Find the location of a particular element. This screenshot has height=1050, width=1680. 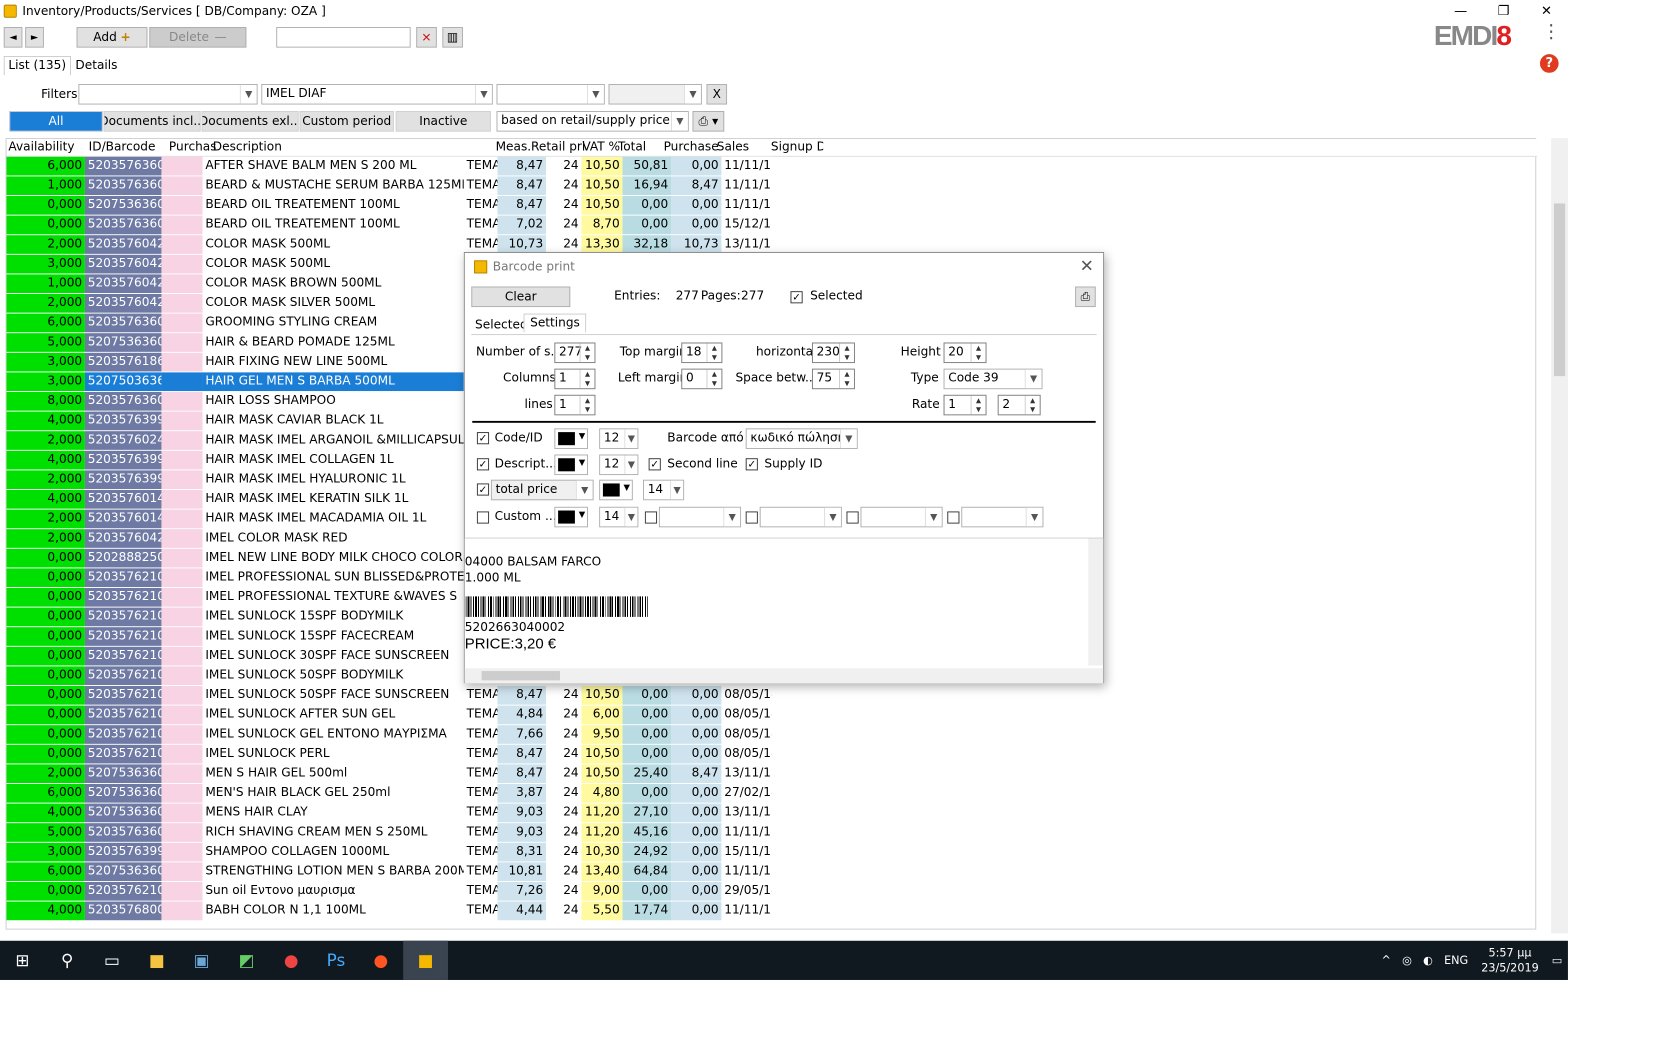

table-cell: 520288825005 is located at coordinates (123, 558).